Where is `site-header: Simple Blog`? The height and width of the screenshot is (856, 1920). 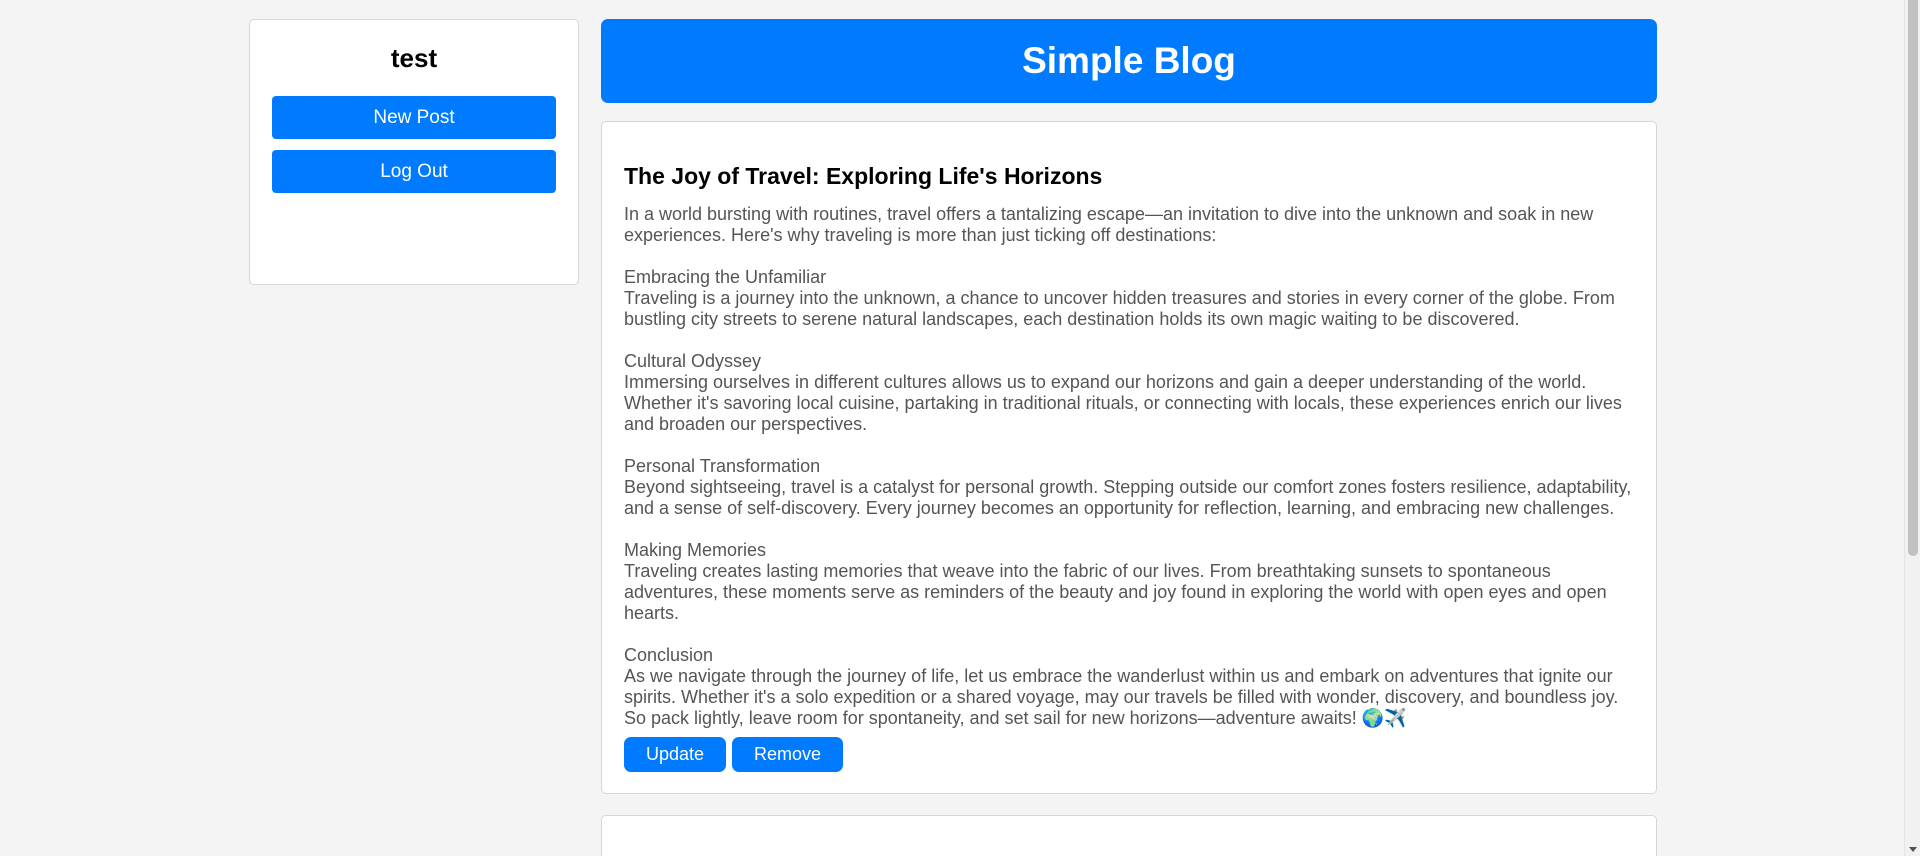
site-header: Simple Blog is located at coordinates (1129, 61).